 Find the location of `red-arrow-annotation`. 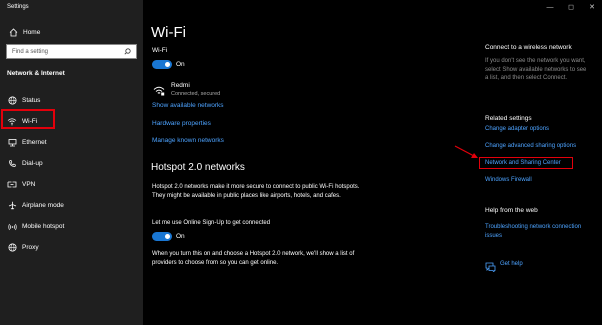

red-arrow-annotation is located at coordinates (466, 151).